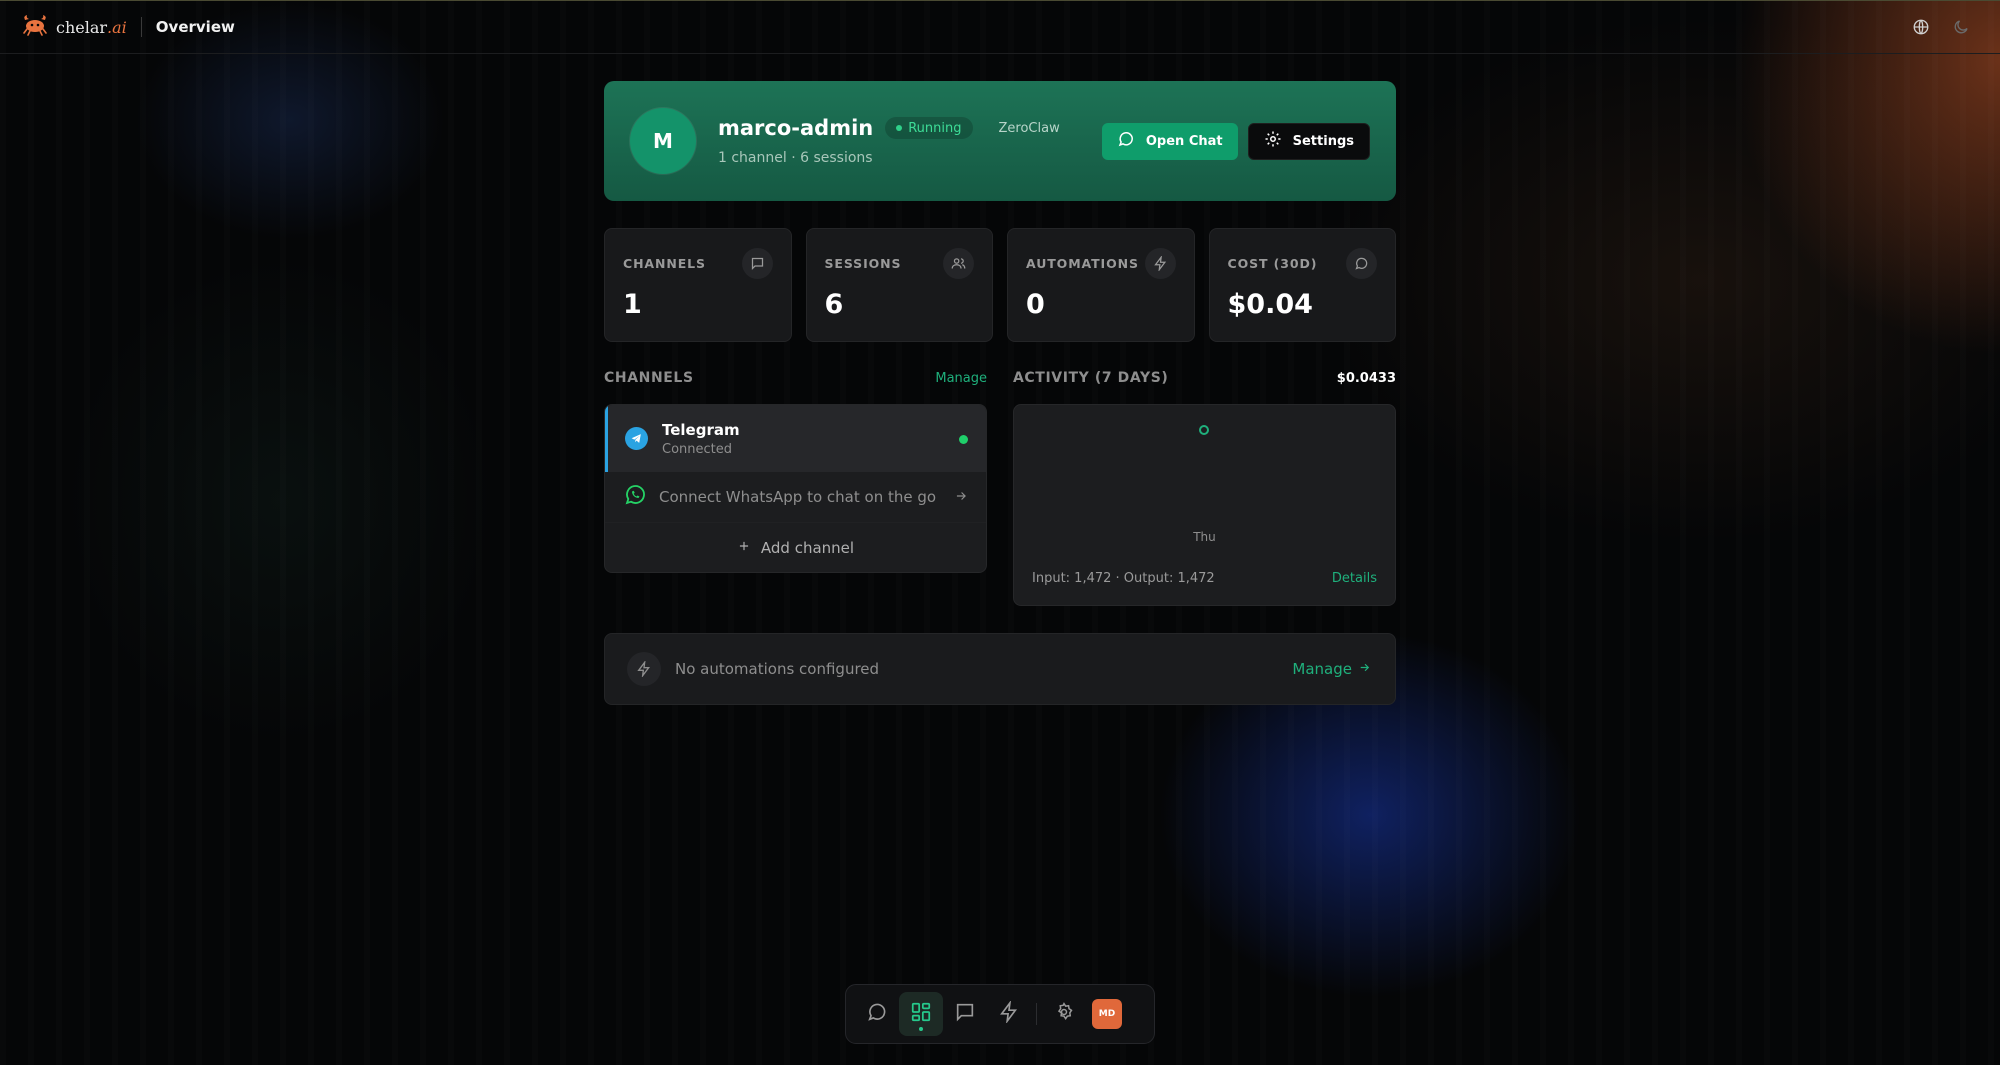  I want to click on activity-token-summary: Input: 1,472 · Output: 1,472, so click(1123, 578).